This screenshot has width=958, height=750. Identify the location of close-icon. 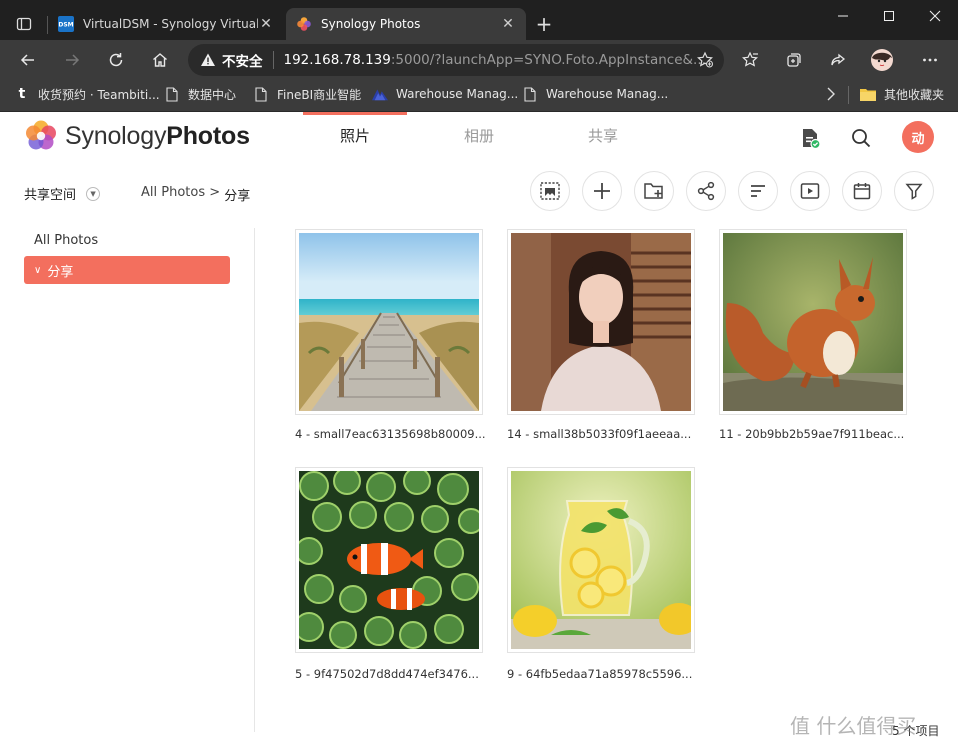
(935, 16).